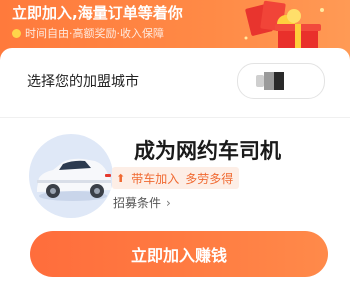 The height and width of the screenshot is (292, 350). I want to click on city-select-dropdown, so click(281, 81).